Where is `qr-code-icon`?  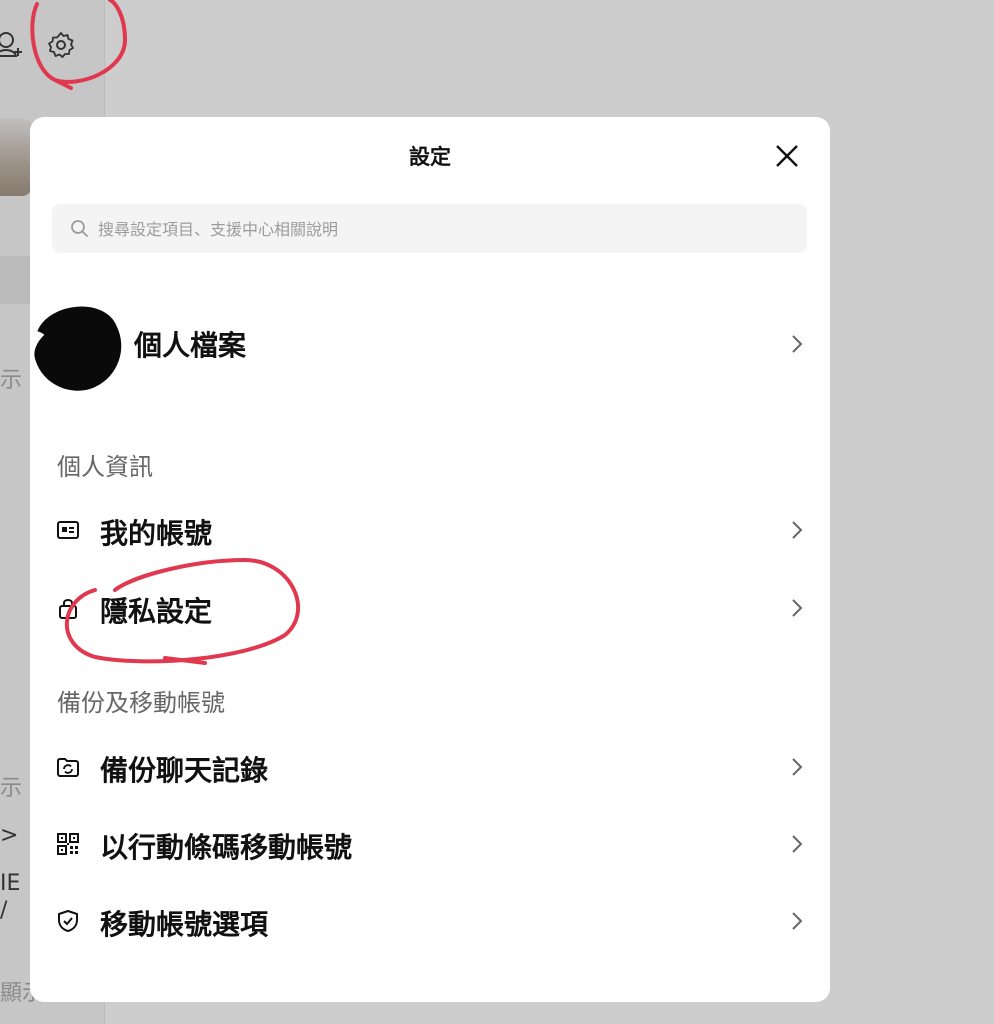
qr-code-icon is located at coordinates (68, 844).